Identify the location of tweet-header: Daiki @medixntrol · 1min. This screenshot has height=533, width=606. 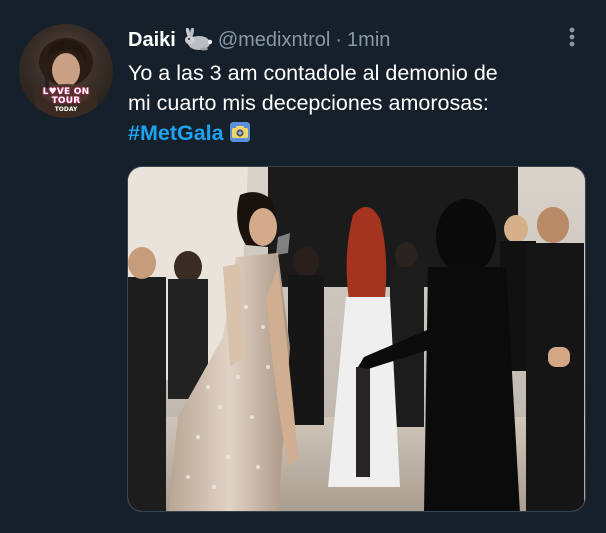
(259, 40).